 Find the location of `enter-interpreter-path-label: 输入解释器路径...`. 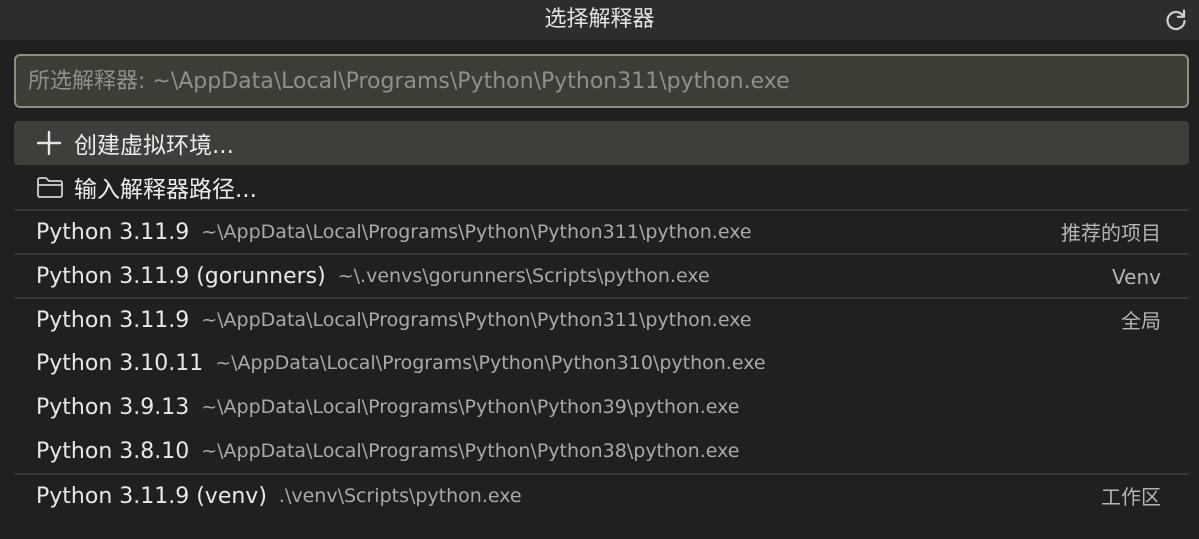

enter-interpreter-path-label: 输入解释器路径... is located at coordinates (165, 190).